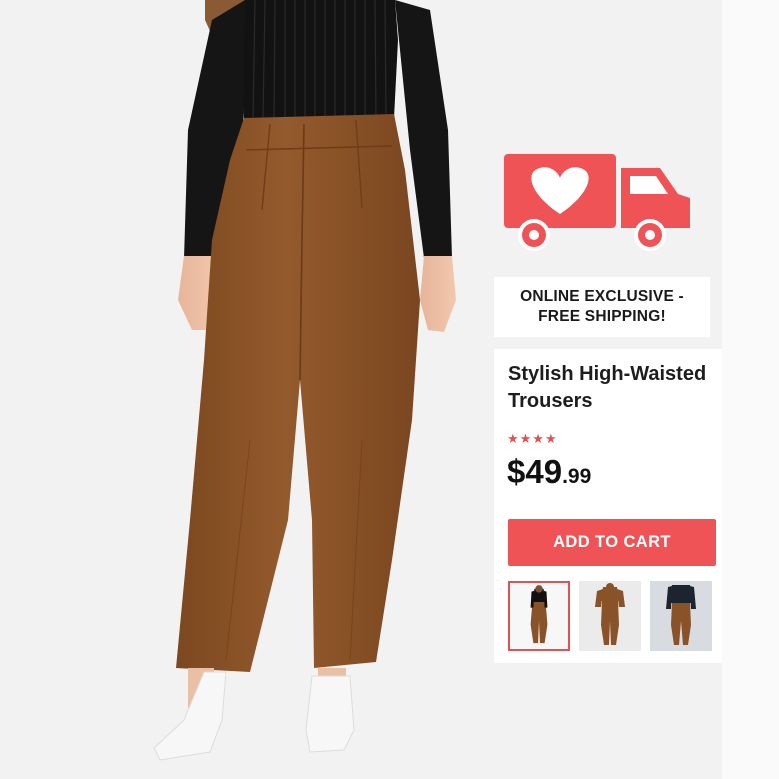 Image resolution: width=779 pixels, height=779 pixels. What do you see at coordinates (602, 316) in the screenshot?
I see `shipping-banner-line2: FREE SHIPPING!` at bounding box center [602, 316].